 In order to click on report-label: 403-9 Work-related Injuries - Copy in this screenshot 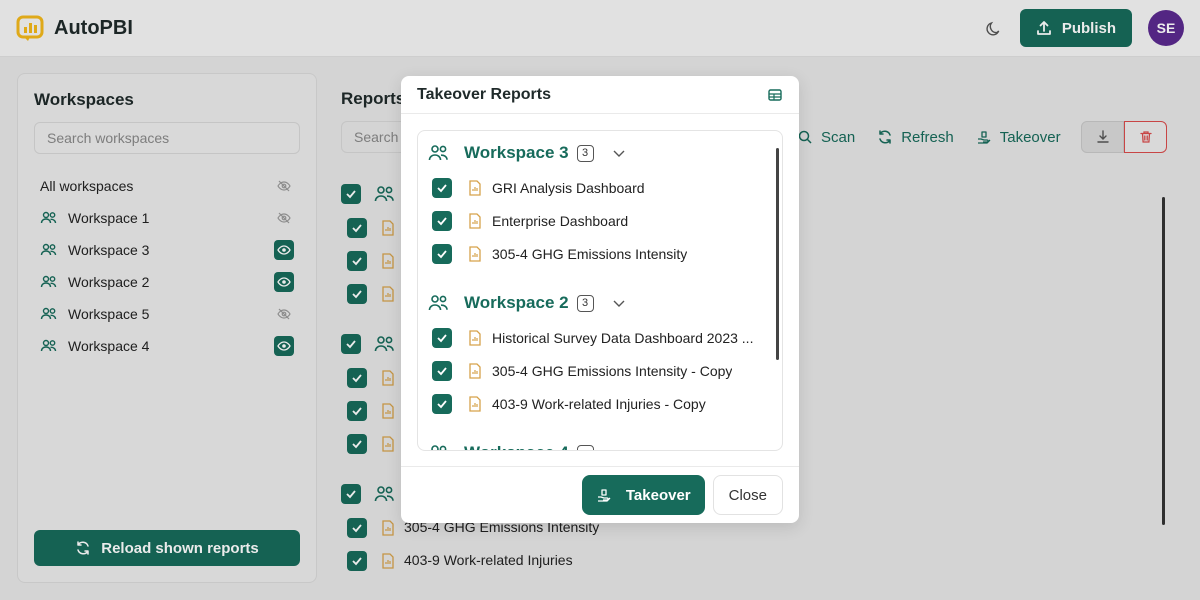, I will do `click(599, 403)`.